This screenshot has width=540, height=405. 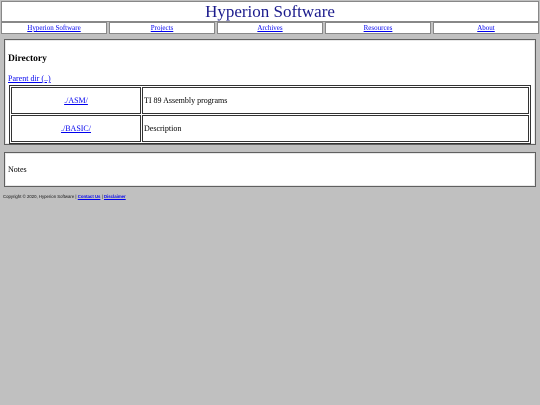 I want to click on table-row: ./ASM/ TI 89 Assembly programs, so click(x=270, y=100).